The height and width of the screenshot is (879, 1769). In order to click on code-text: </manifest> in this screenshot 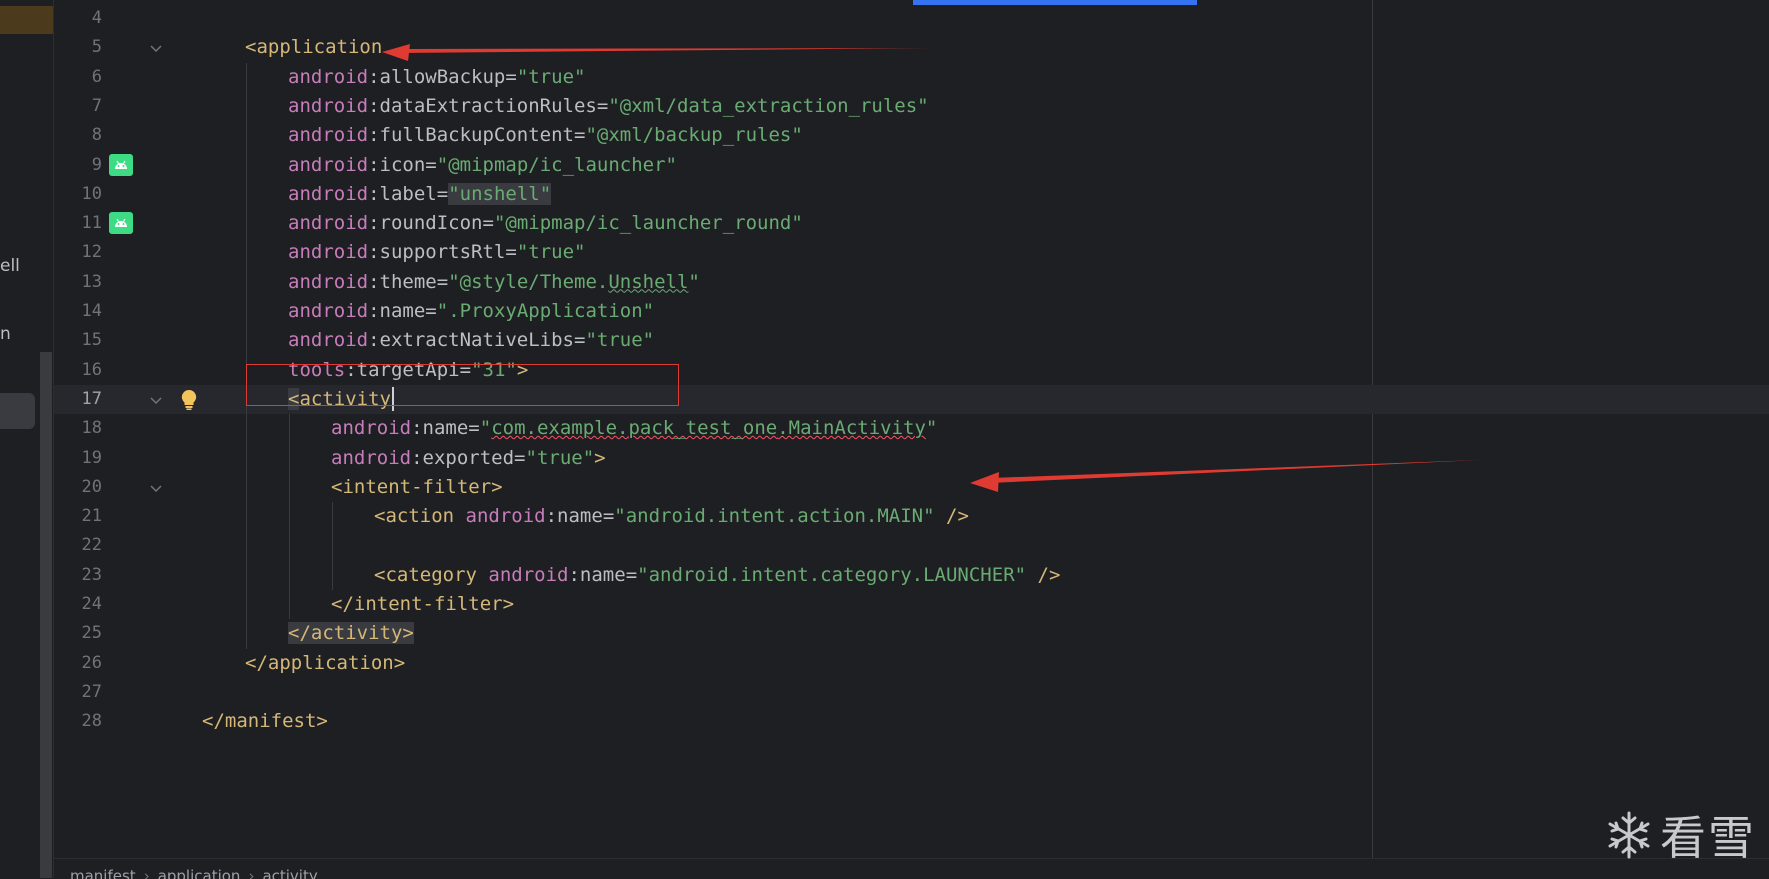, I will do `click(265, 721)`.